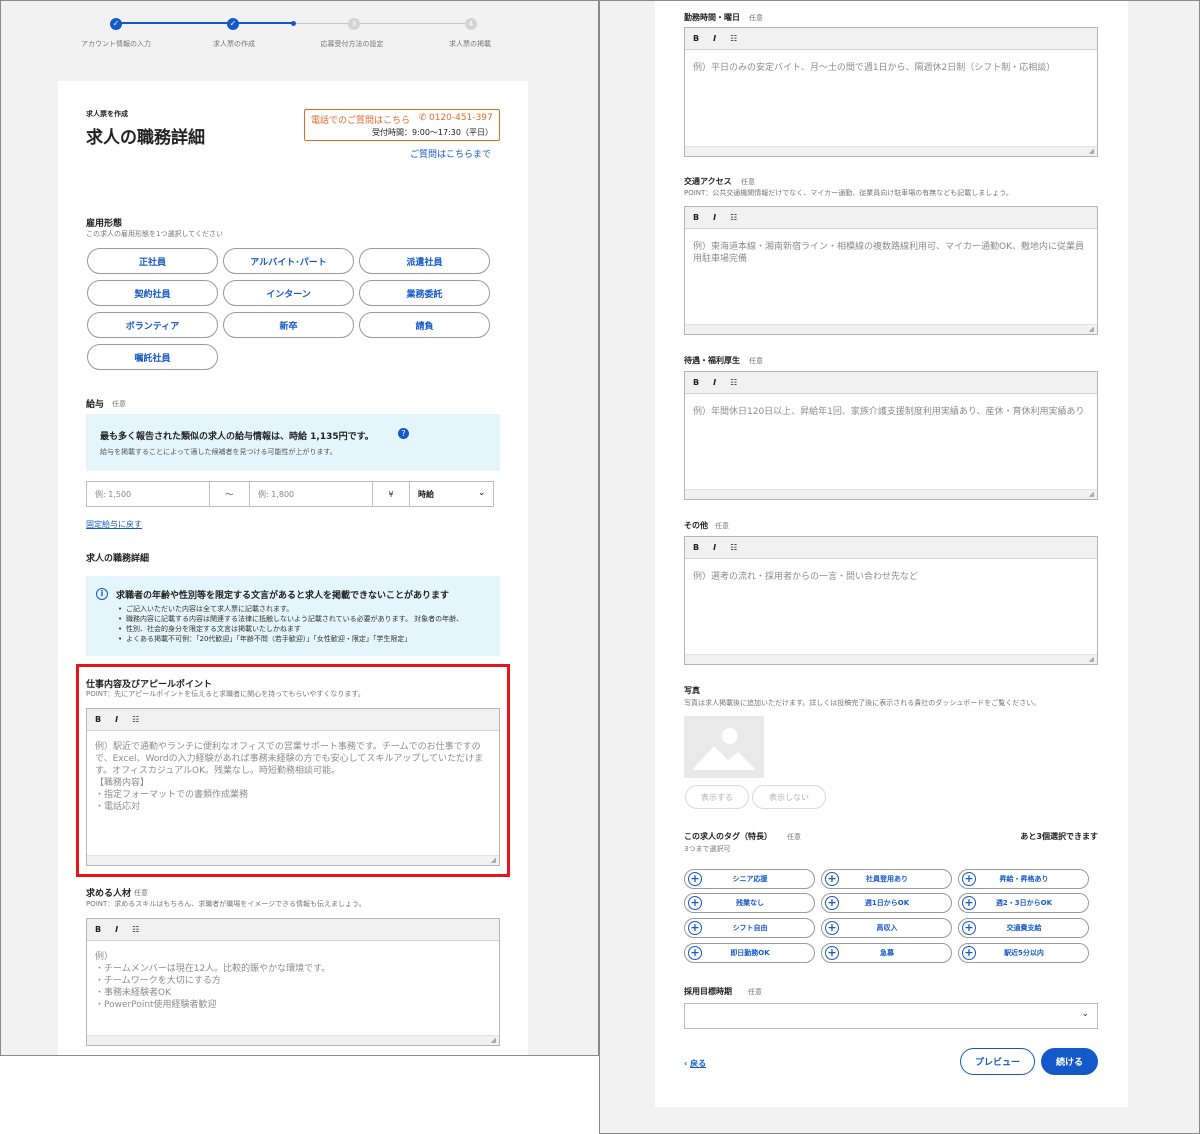  I want to click on warning-item: ご記入いただいた内容は全て求人票に記載されます。, so click(306, 609).